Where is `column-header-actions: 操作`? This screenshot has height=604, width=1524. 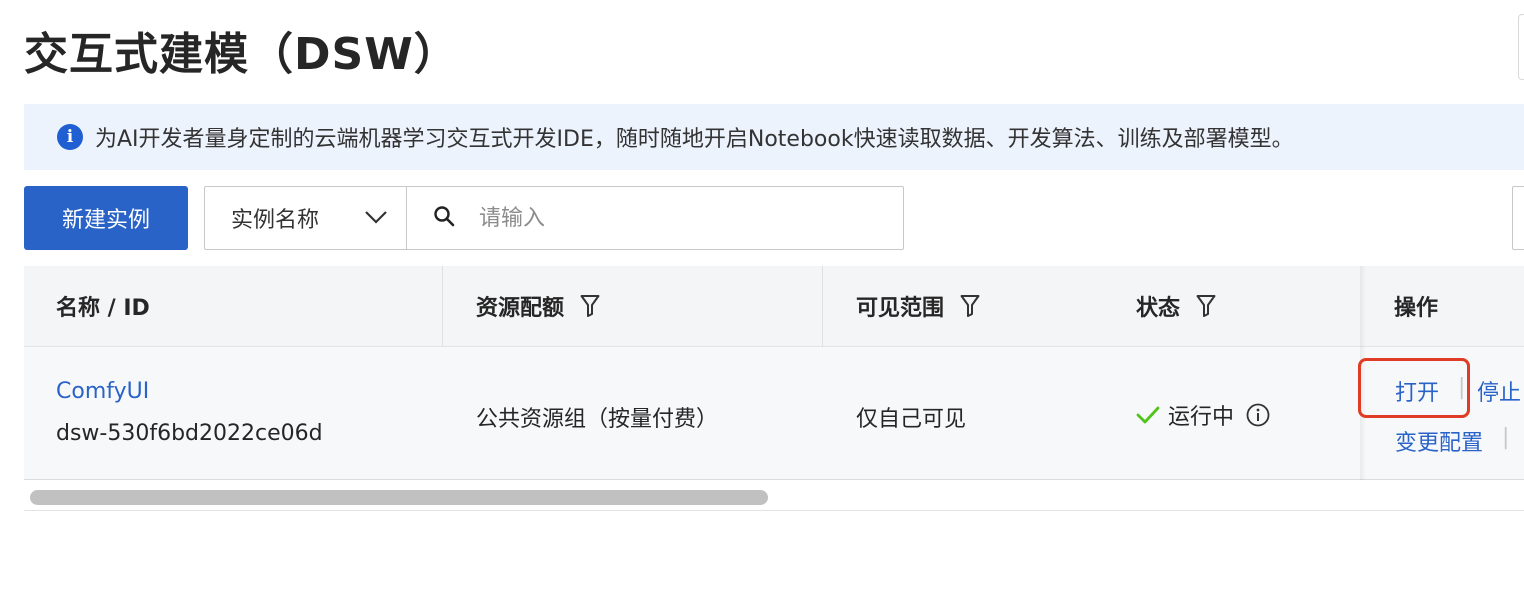
column-header-actions: 操作 is located at coordinates (1416, 306).